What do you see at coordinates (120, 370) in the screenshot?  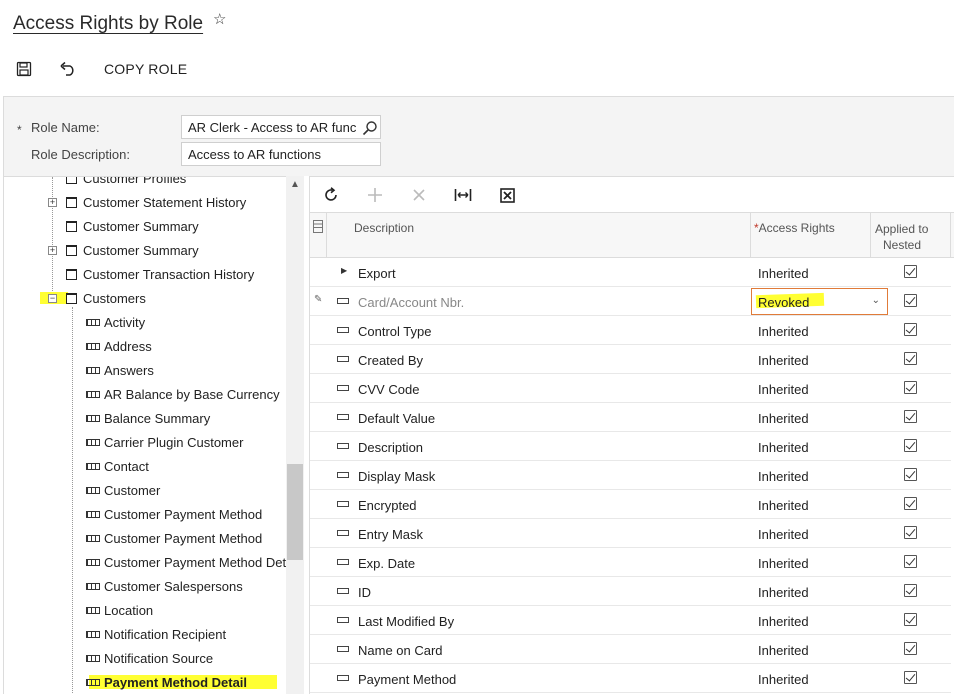 I see `tree-item: Answers` at bounding box center [120, 370].